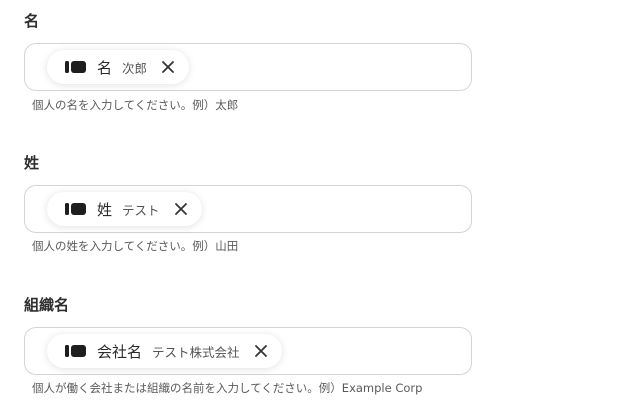 Image resolution: width=635 pixels, height=410 pixels. Describe the element at coordinates (196, 352) in the screenshot. I see `chip-field-value: テスト株式会社` at that location.